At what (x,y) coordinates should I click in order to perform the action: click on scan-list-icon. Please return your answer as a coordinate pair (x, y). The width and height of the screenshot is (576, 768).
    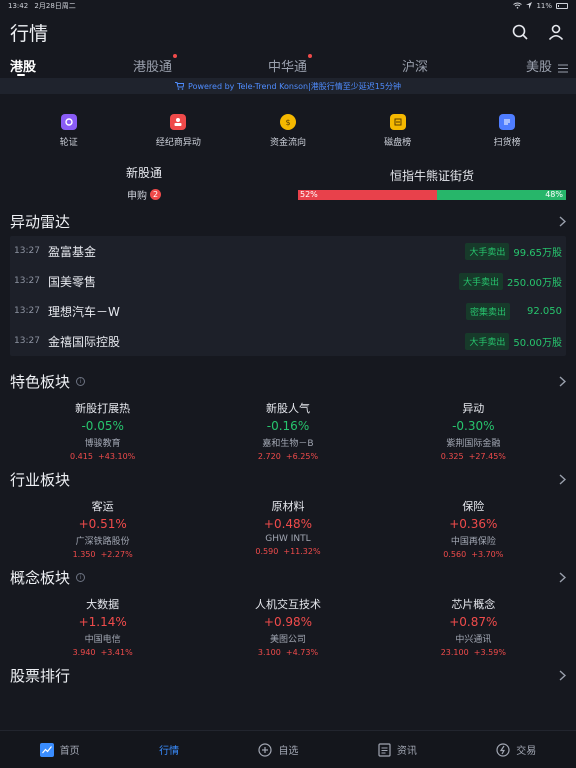
    Looking at the image, I should click on (507, 122).